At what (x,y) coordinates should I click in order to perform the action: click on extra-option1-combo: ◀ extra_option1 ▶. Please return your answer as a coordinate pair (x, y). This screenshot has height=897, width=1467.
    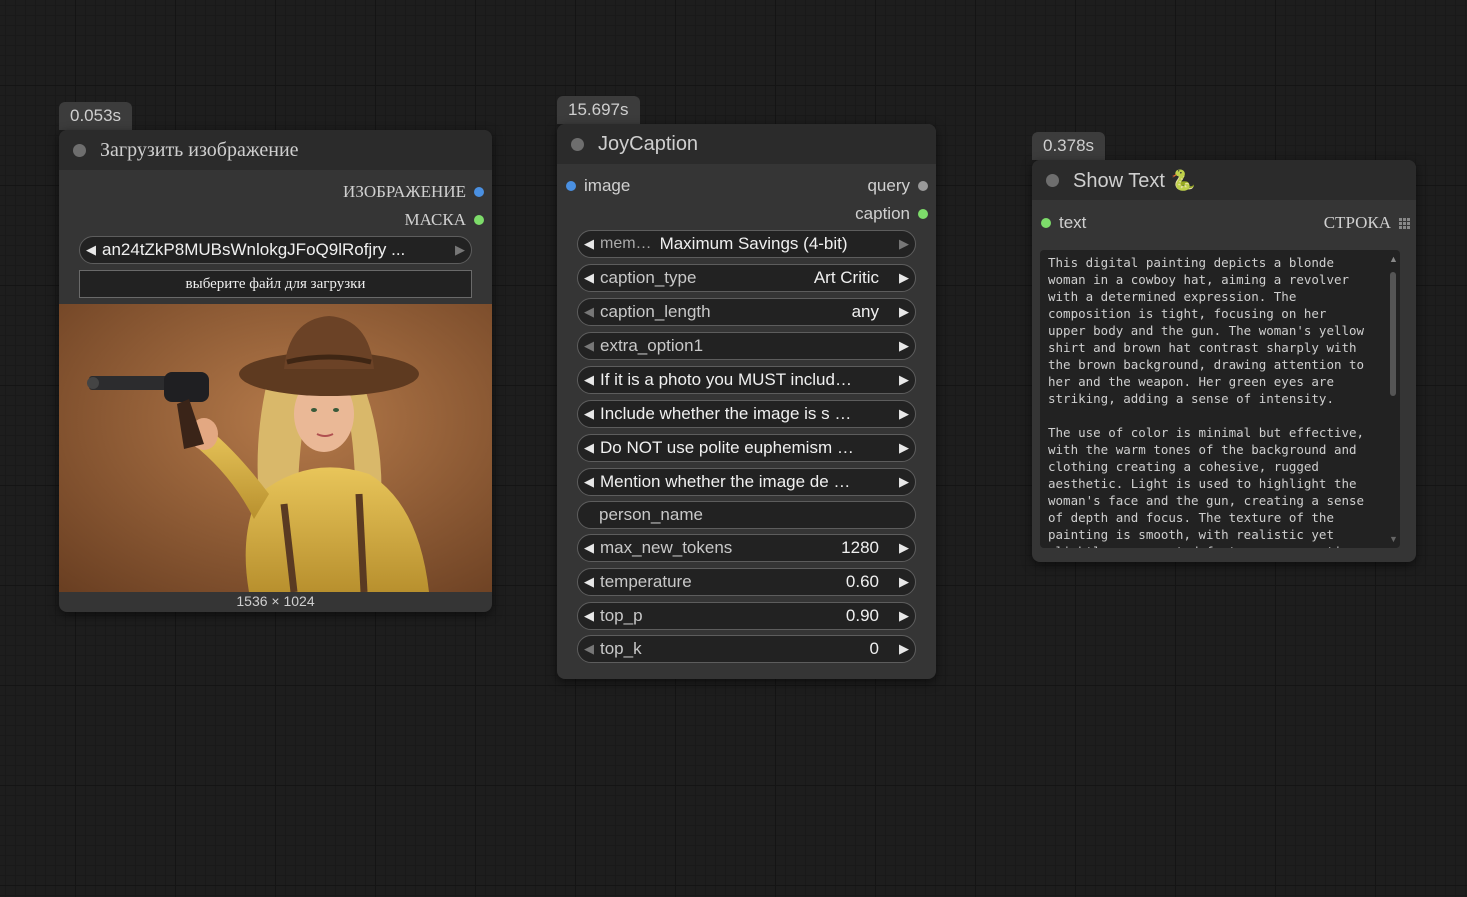
    Looking at the image, I should click on (746, 346).